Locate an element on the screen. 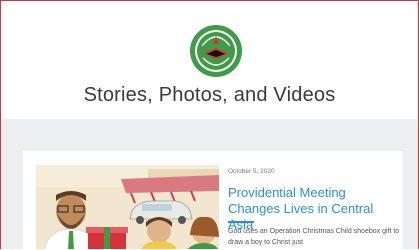 The height and width of the screenshot is (250, 419). operation-christmas-child-logo is located at coordinates (216, 51).